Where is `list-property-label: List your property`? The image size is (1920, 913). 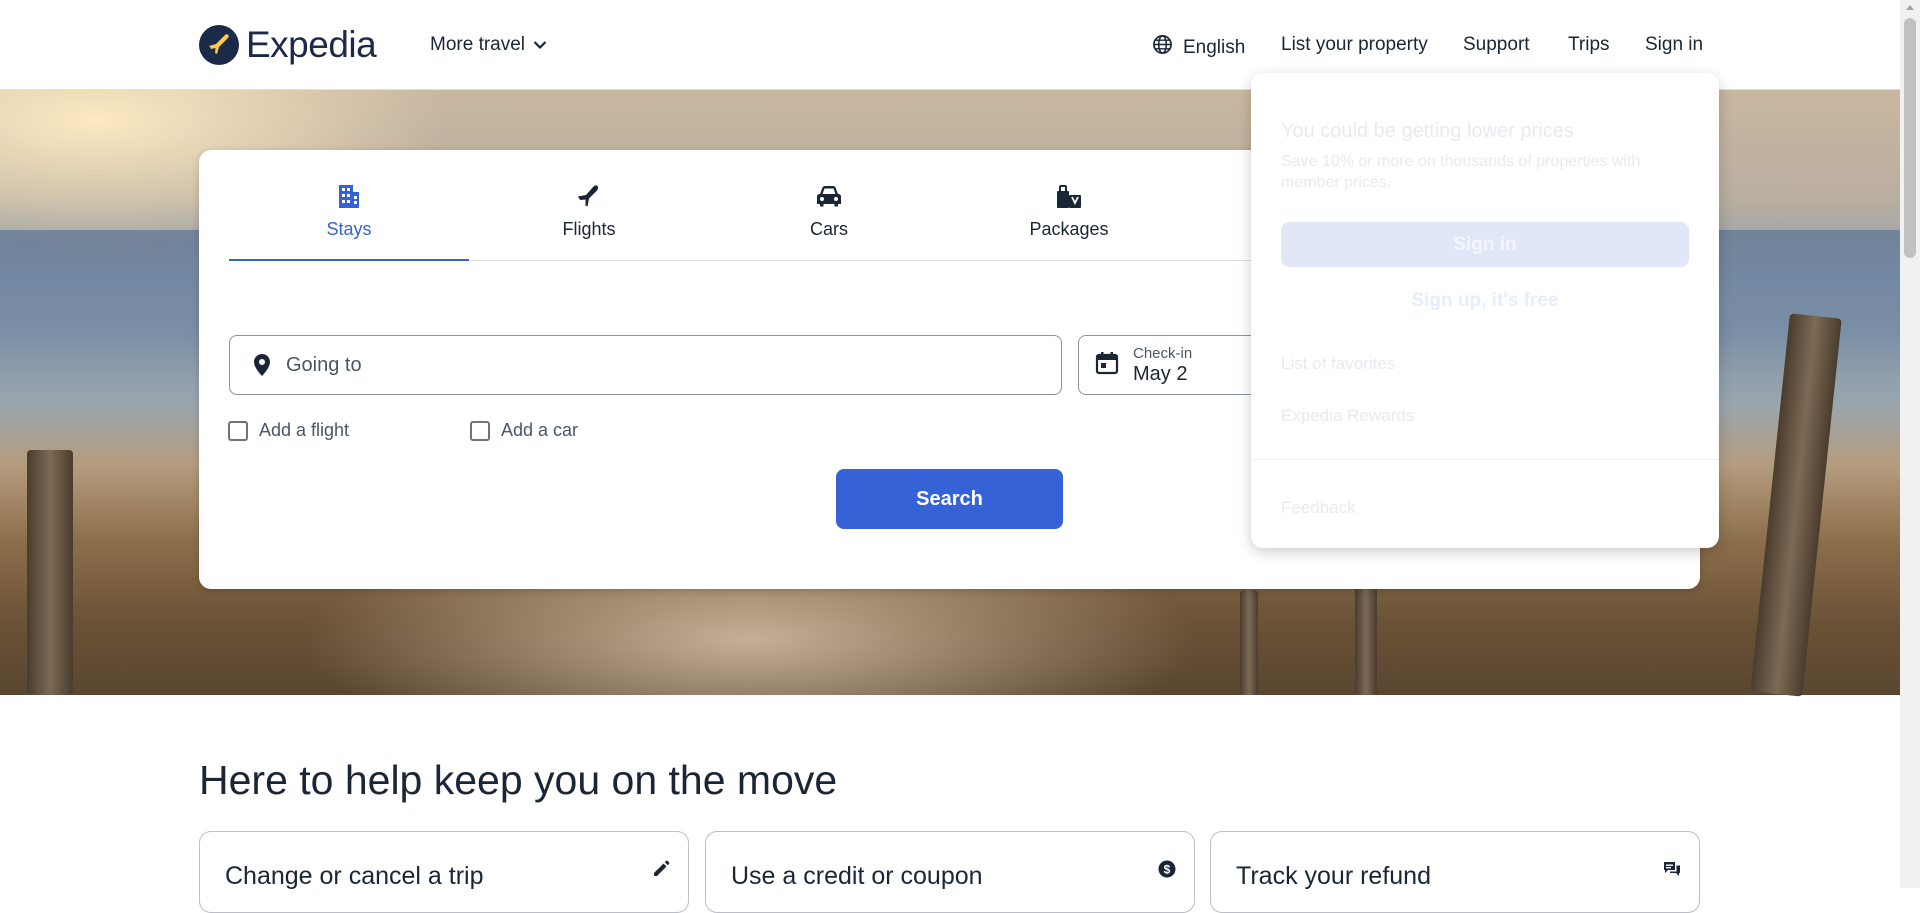
list-property-label: List your property is located at coordinates (1354, 44).